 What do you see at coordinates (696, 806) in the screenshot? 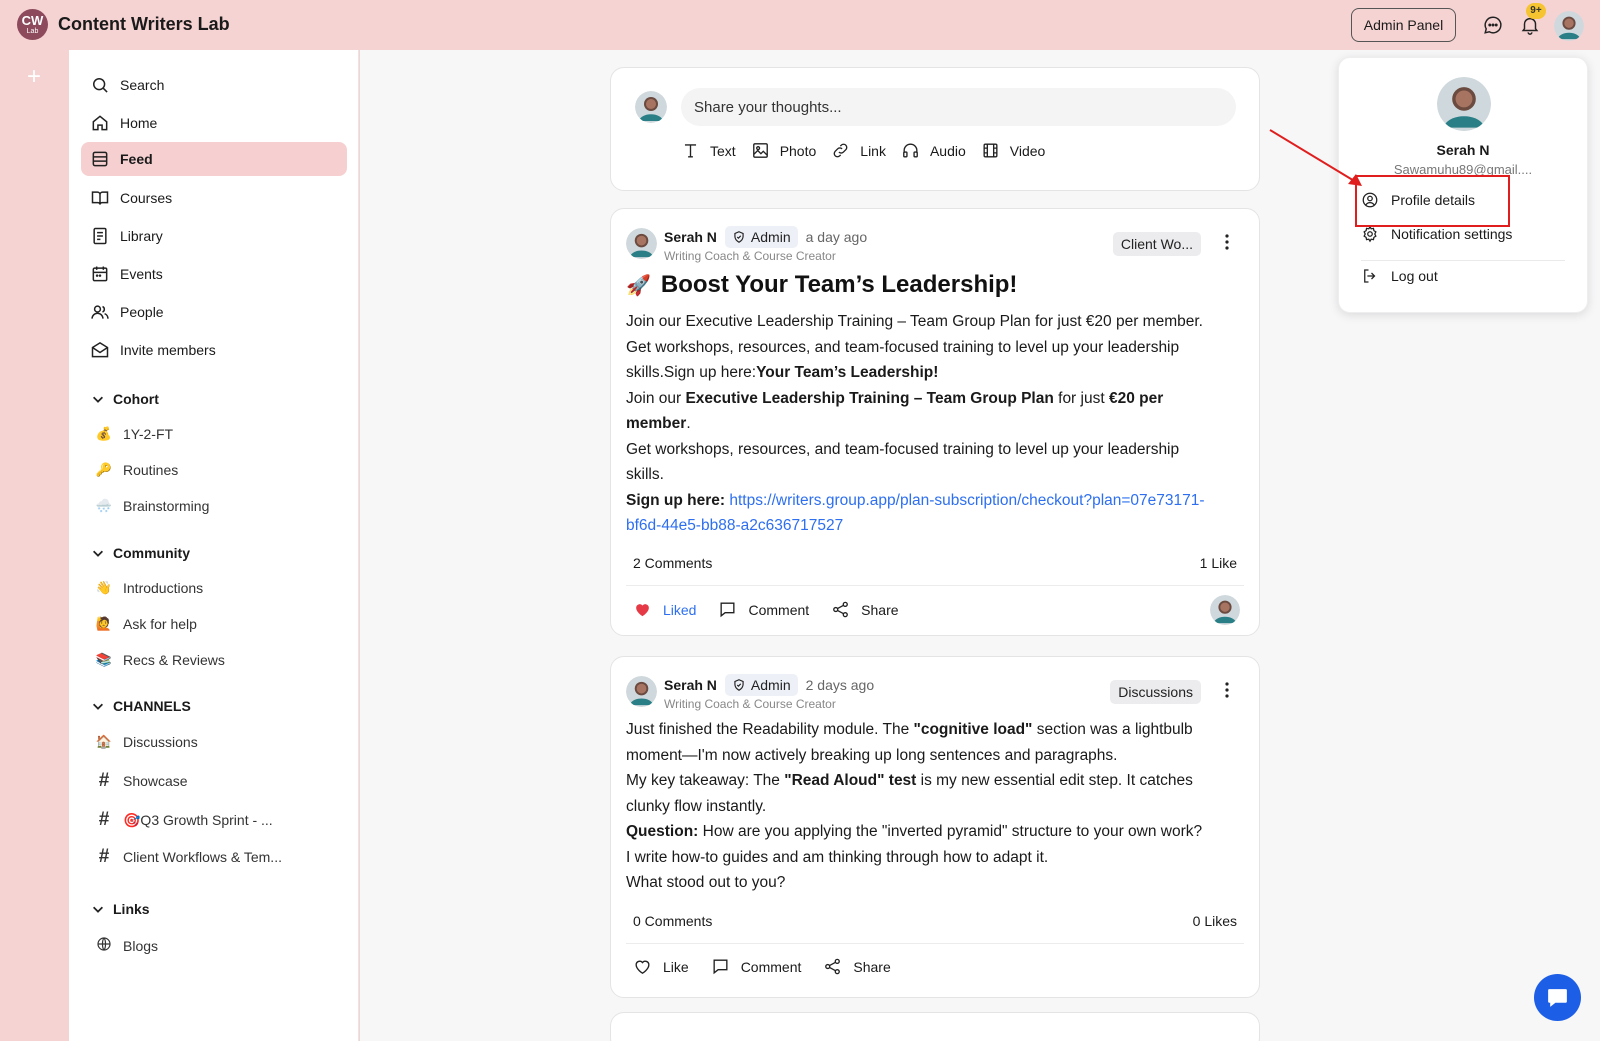
I see `body-line: clunky flow instantly.` at bounding box center [696, 806].